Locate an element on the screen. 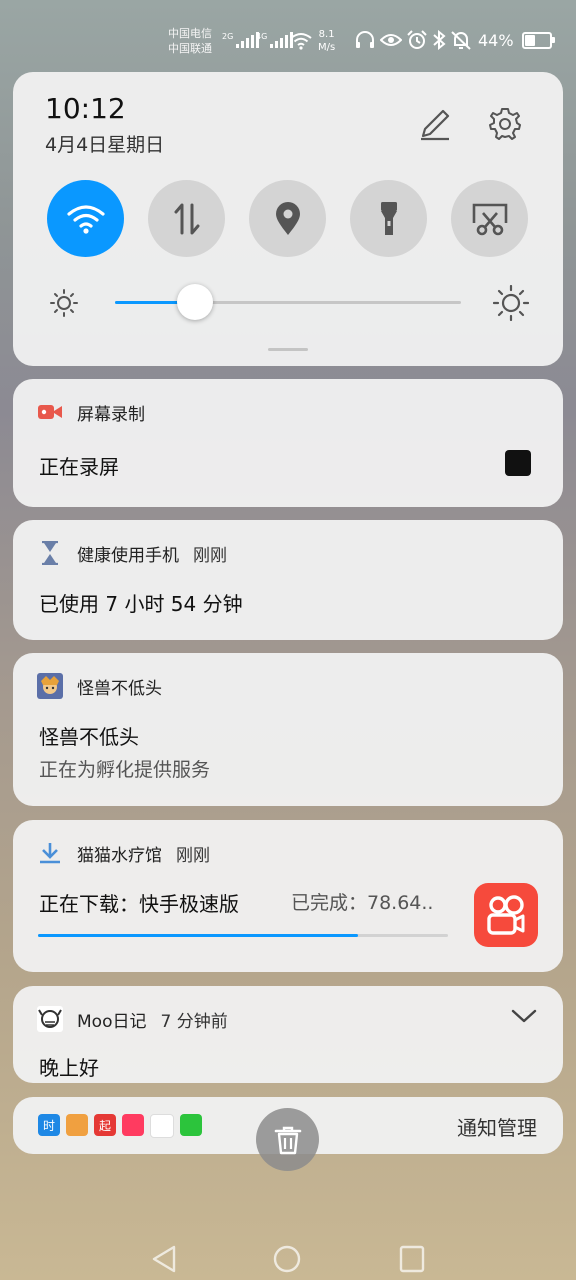  brightness-high-icon is located at coordinates (511, 303).